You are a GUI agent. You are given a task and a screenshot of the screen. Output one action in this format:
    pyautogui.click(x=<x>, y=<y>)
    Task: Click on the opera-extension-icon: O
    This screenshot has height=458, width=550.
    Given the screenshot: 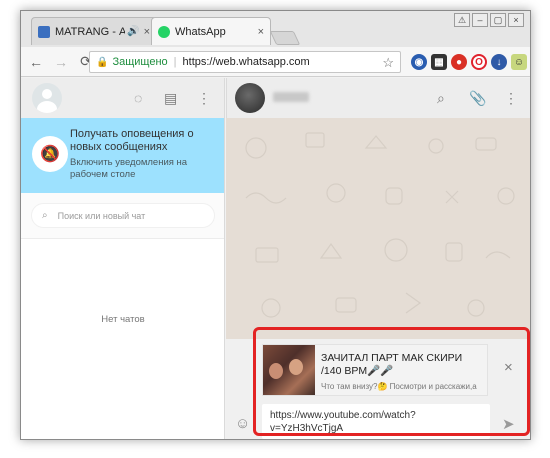 What is the action you would take?
    pyautogui.click(x=479, y=62)
    